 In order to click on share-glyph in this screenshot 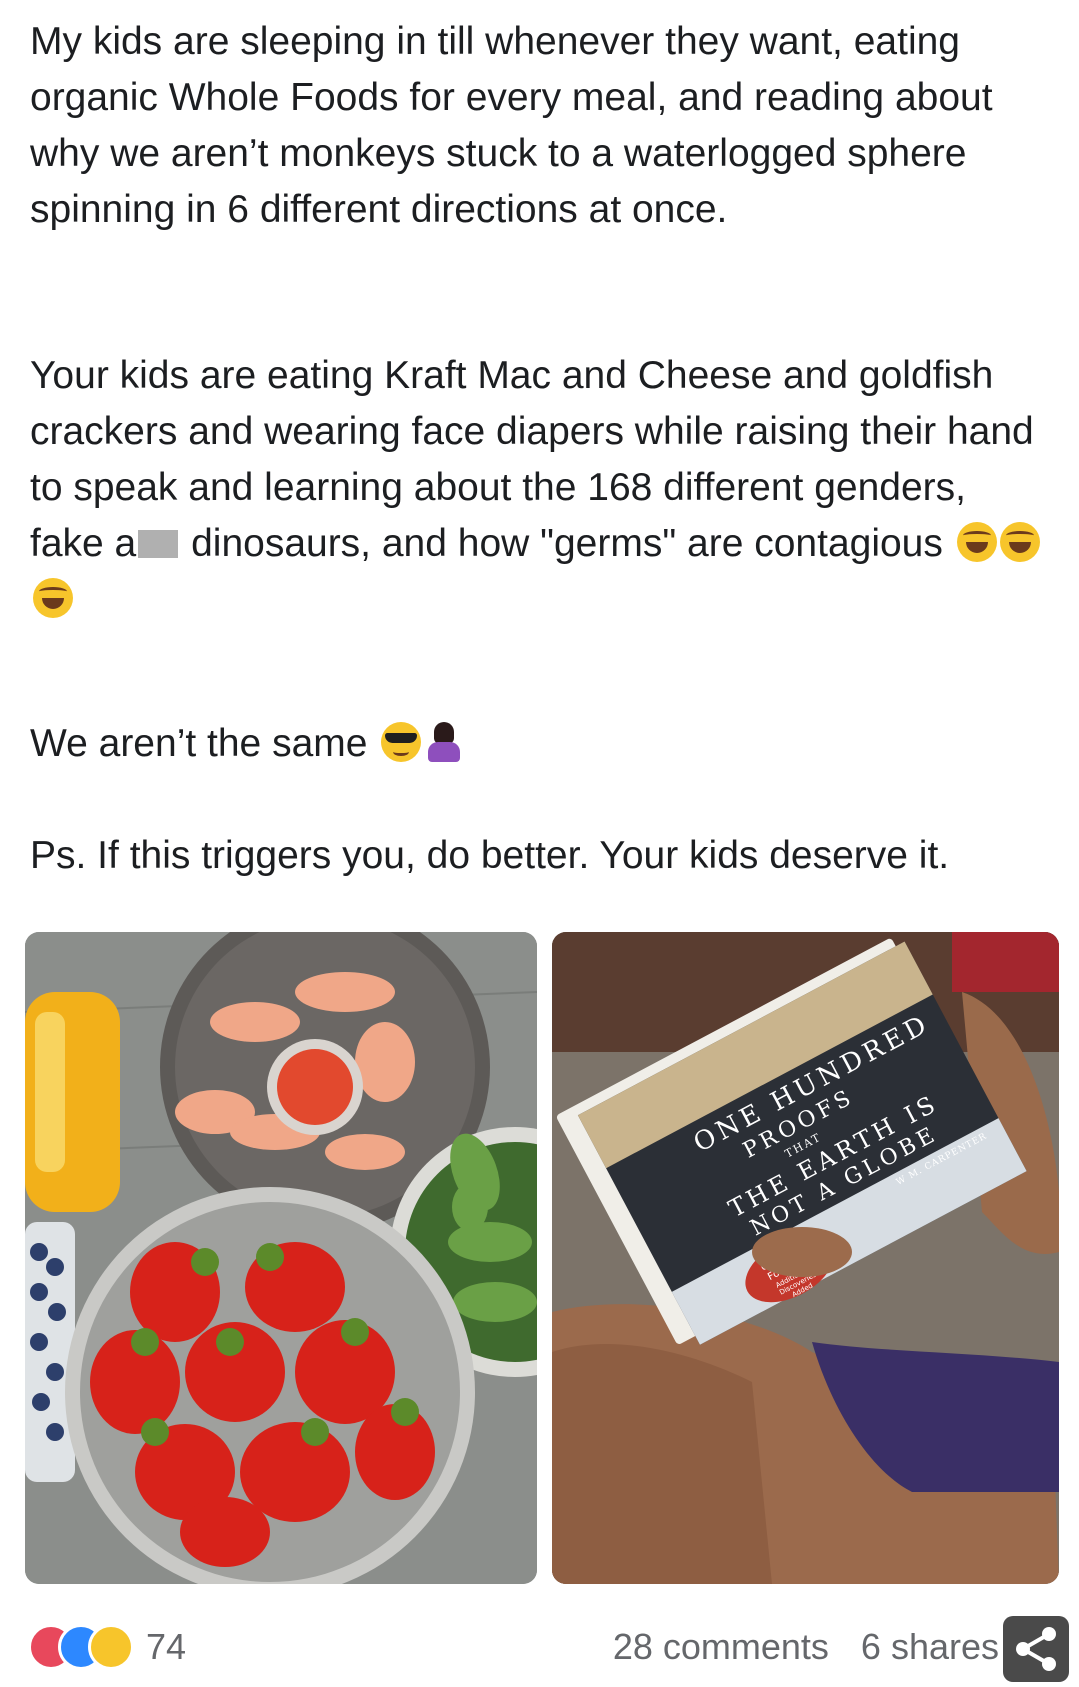, I will do `click(1036, 1649)`.